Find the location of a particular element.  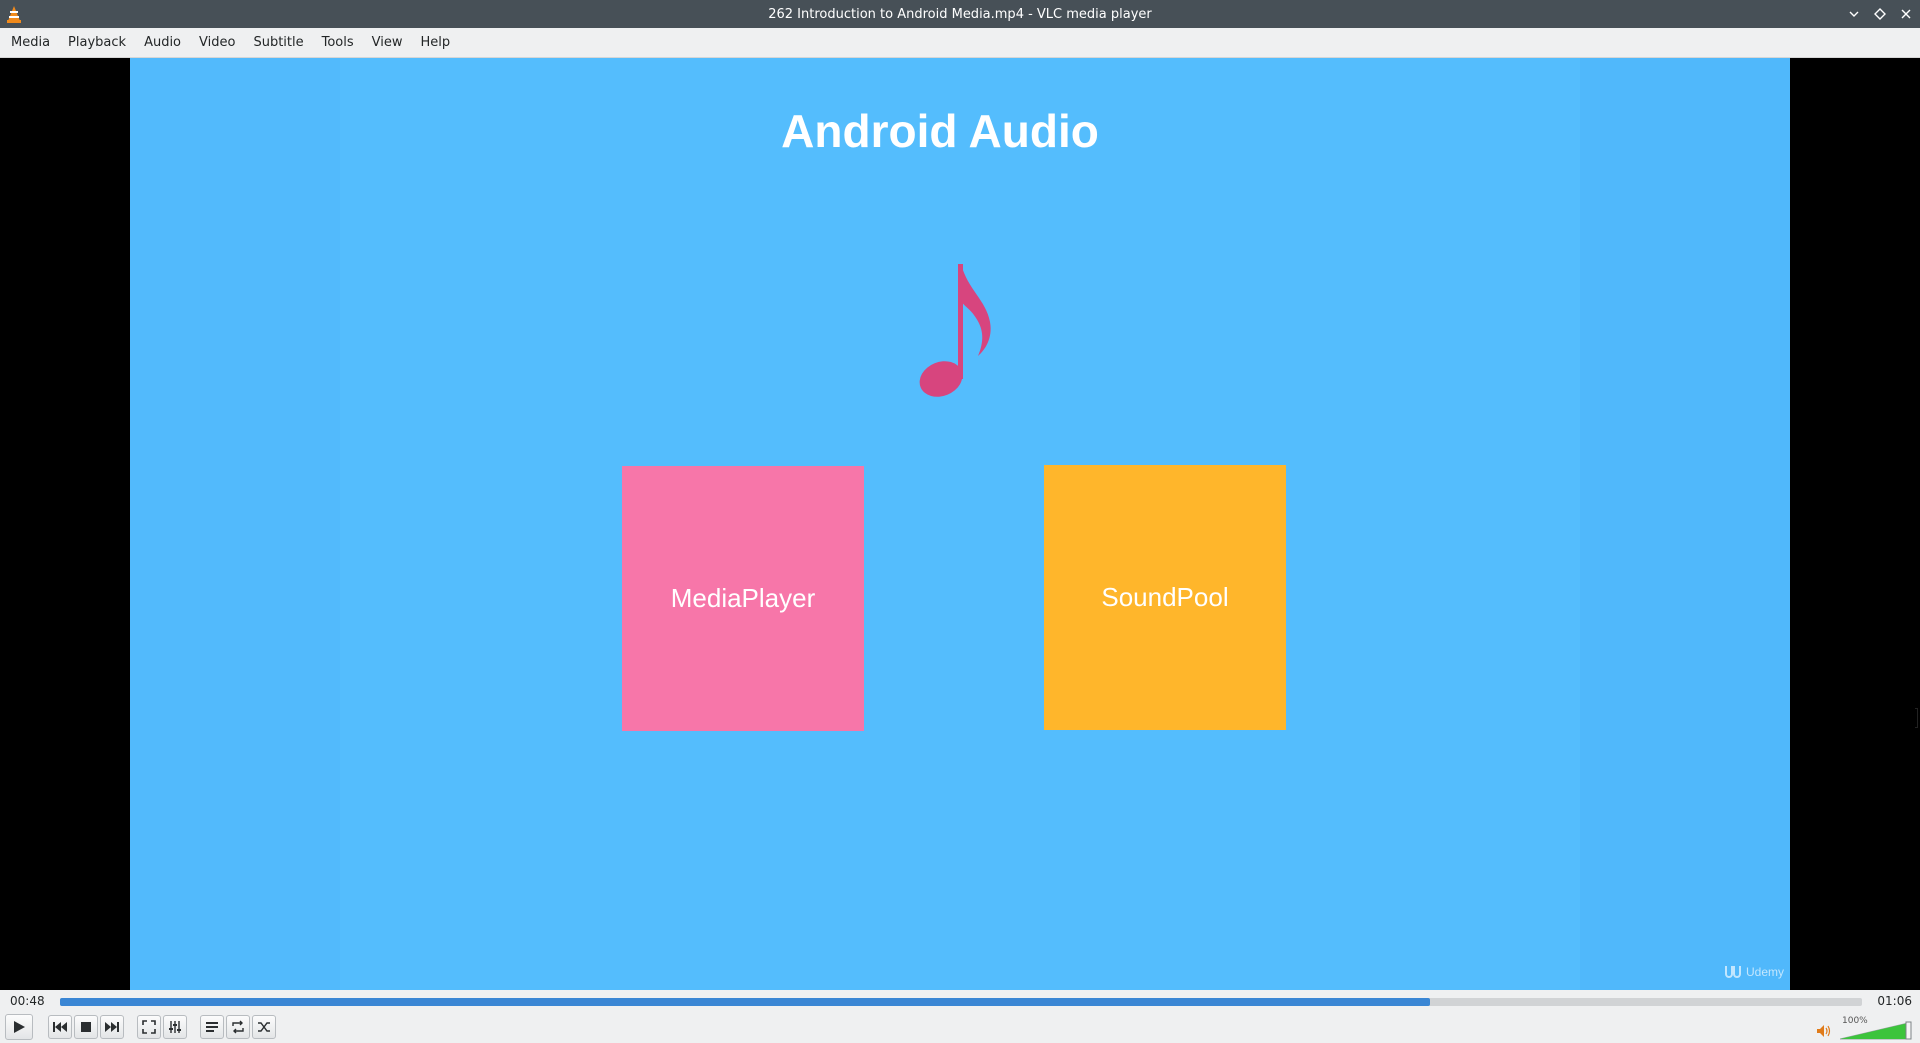

soundpool-label: SoundPool is located at coordinates (1165, 597).